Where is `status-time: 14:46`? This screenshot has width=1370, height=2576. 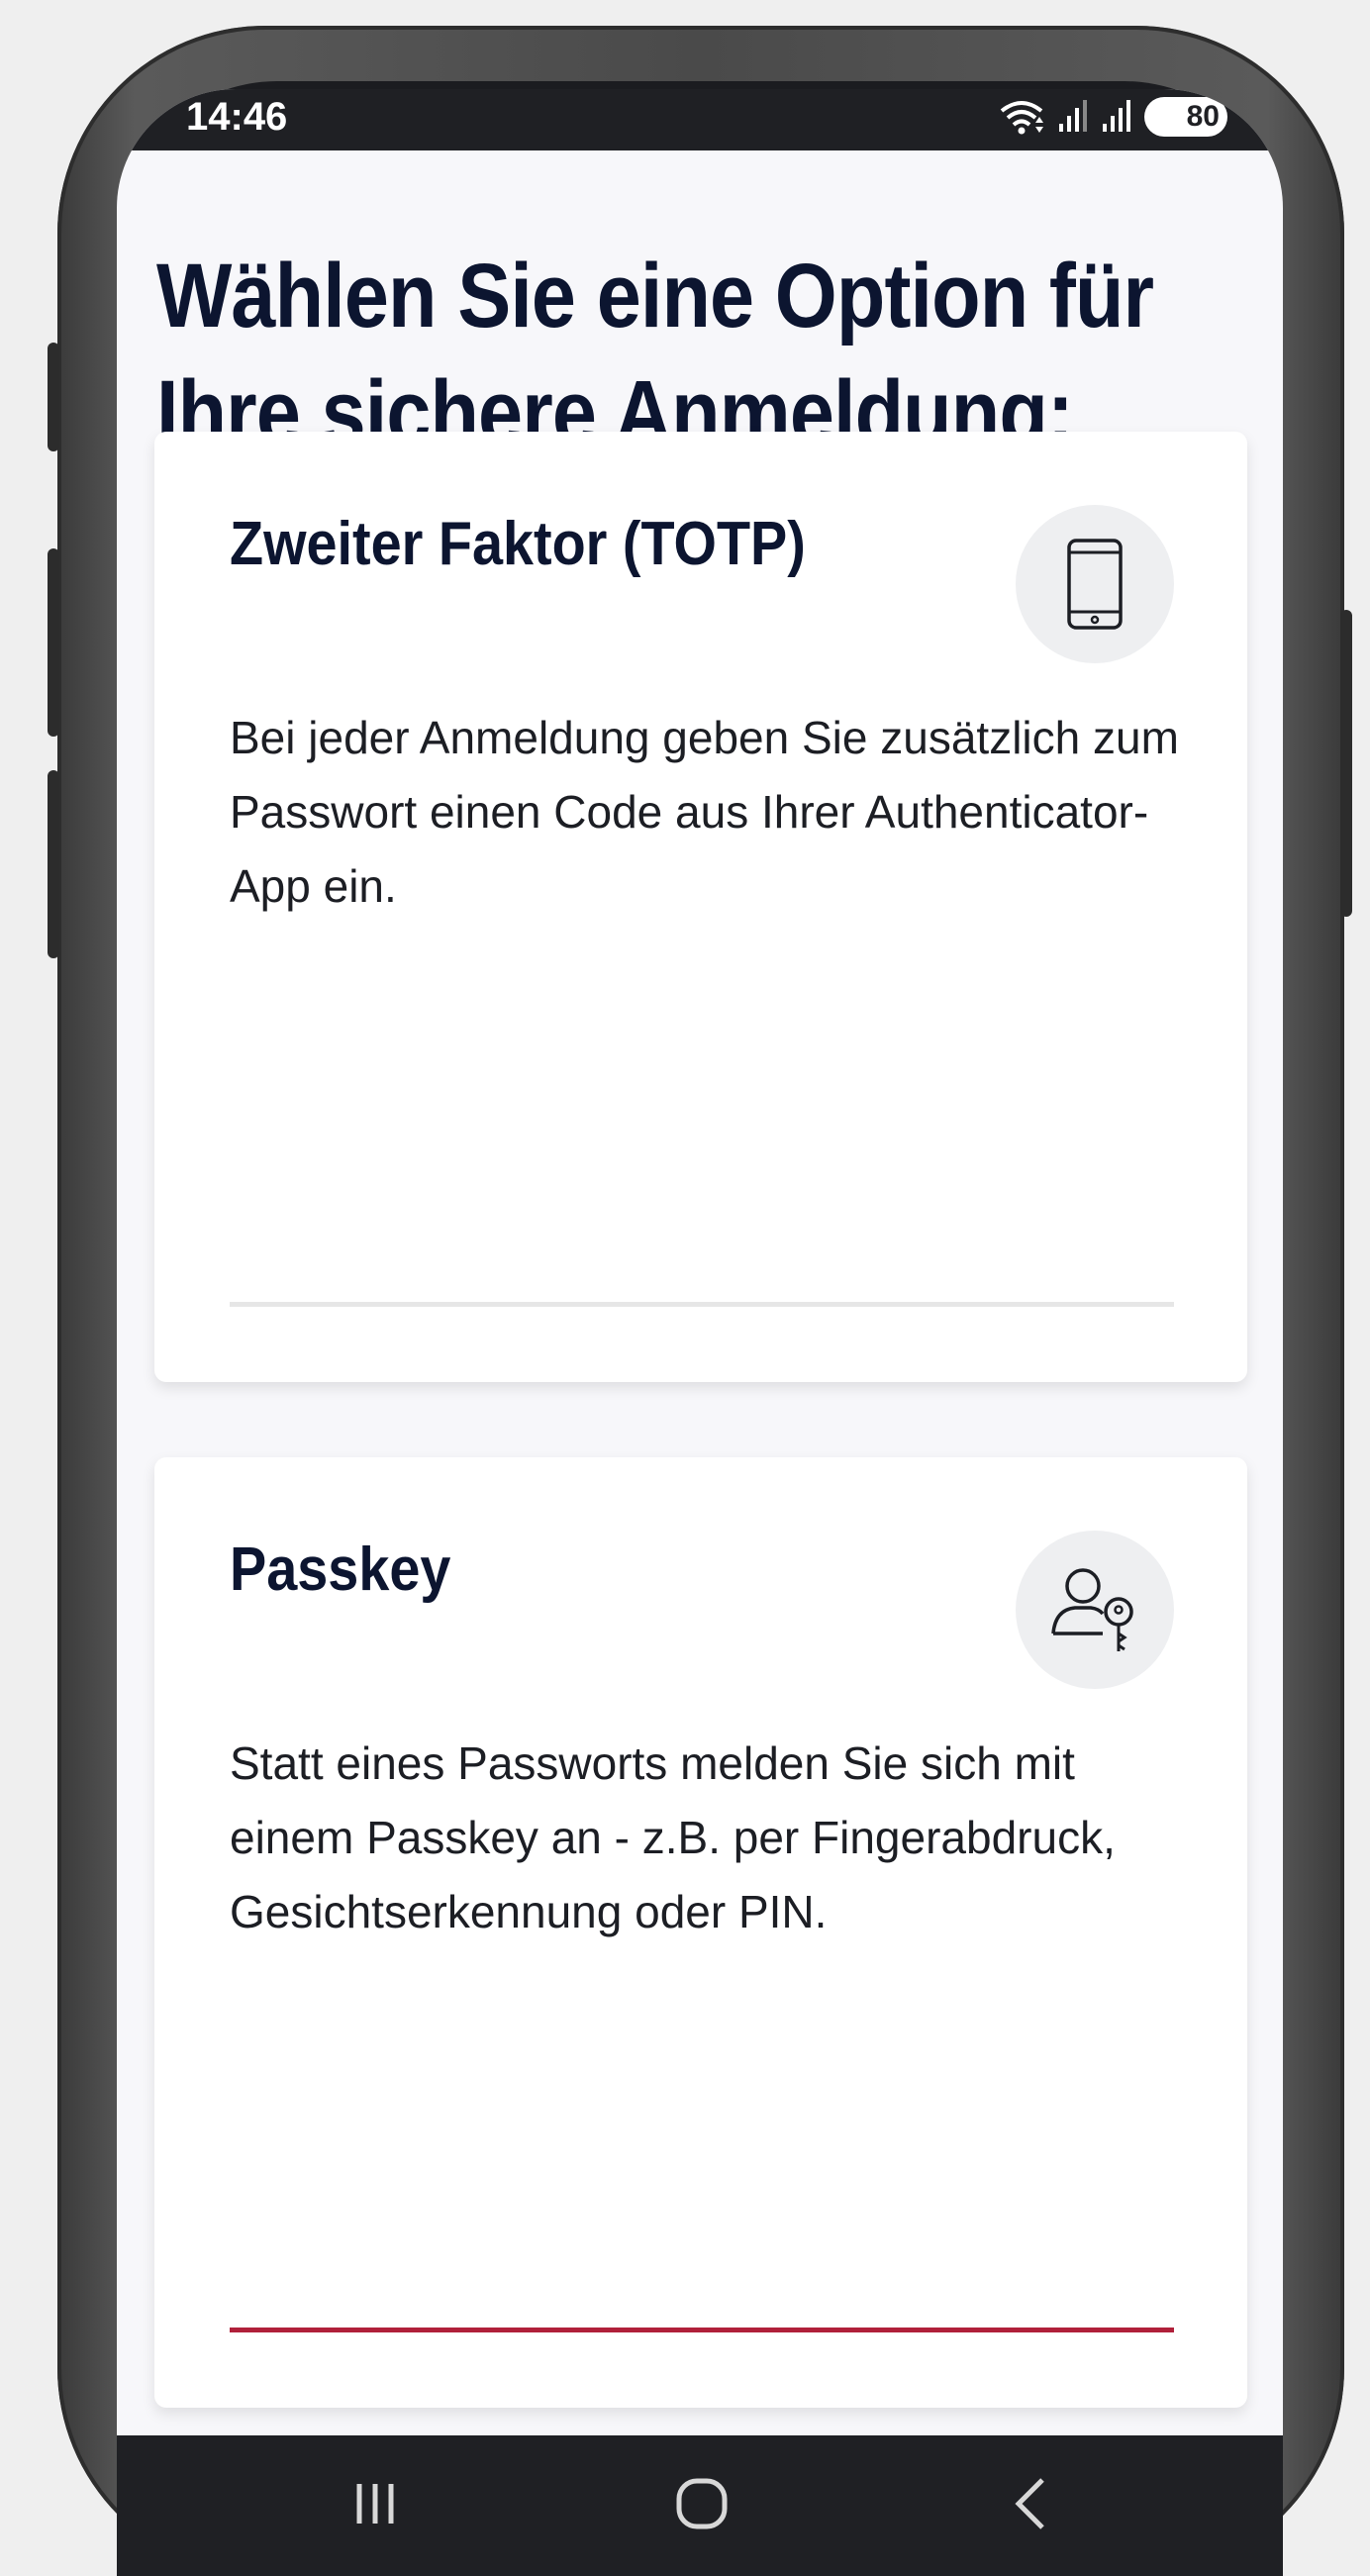
status-time: 14:46 is located at coordinates (237, 117).